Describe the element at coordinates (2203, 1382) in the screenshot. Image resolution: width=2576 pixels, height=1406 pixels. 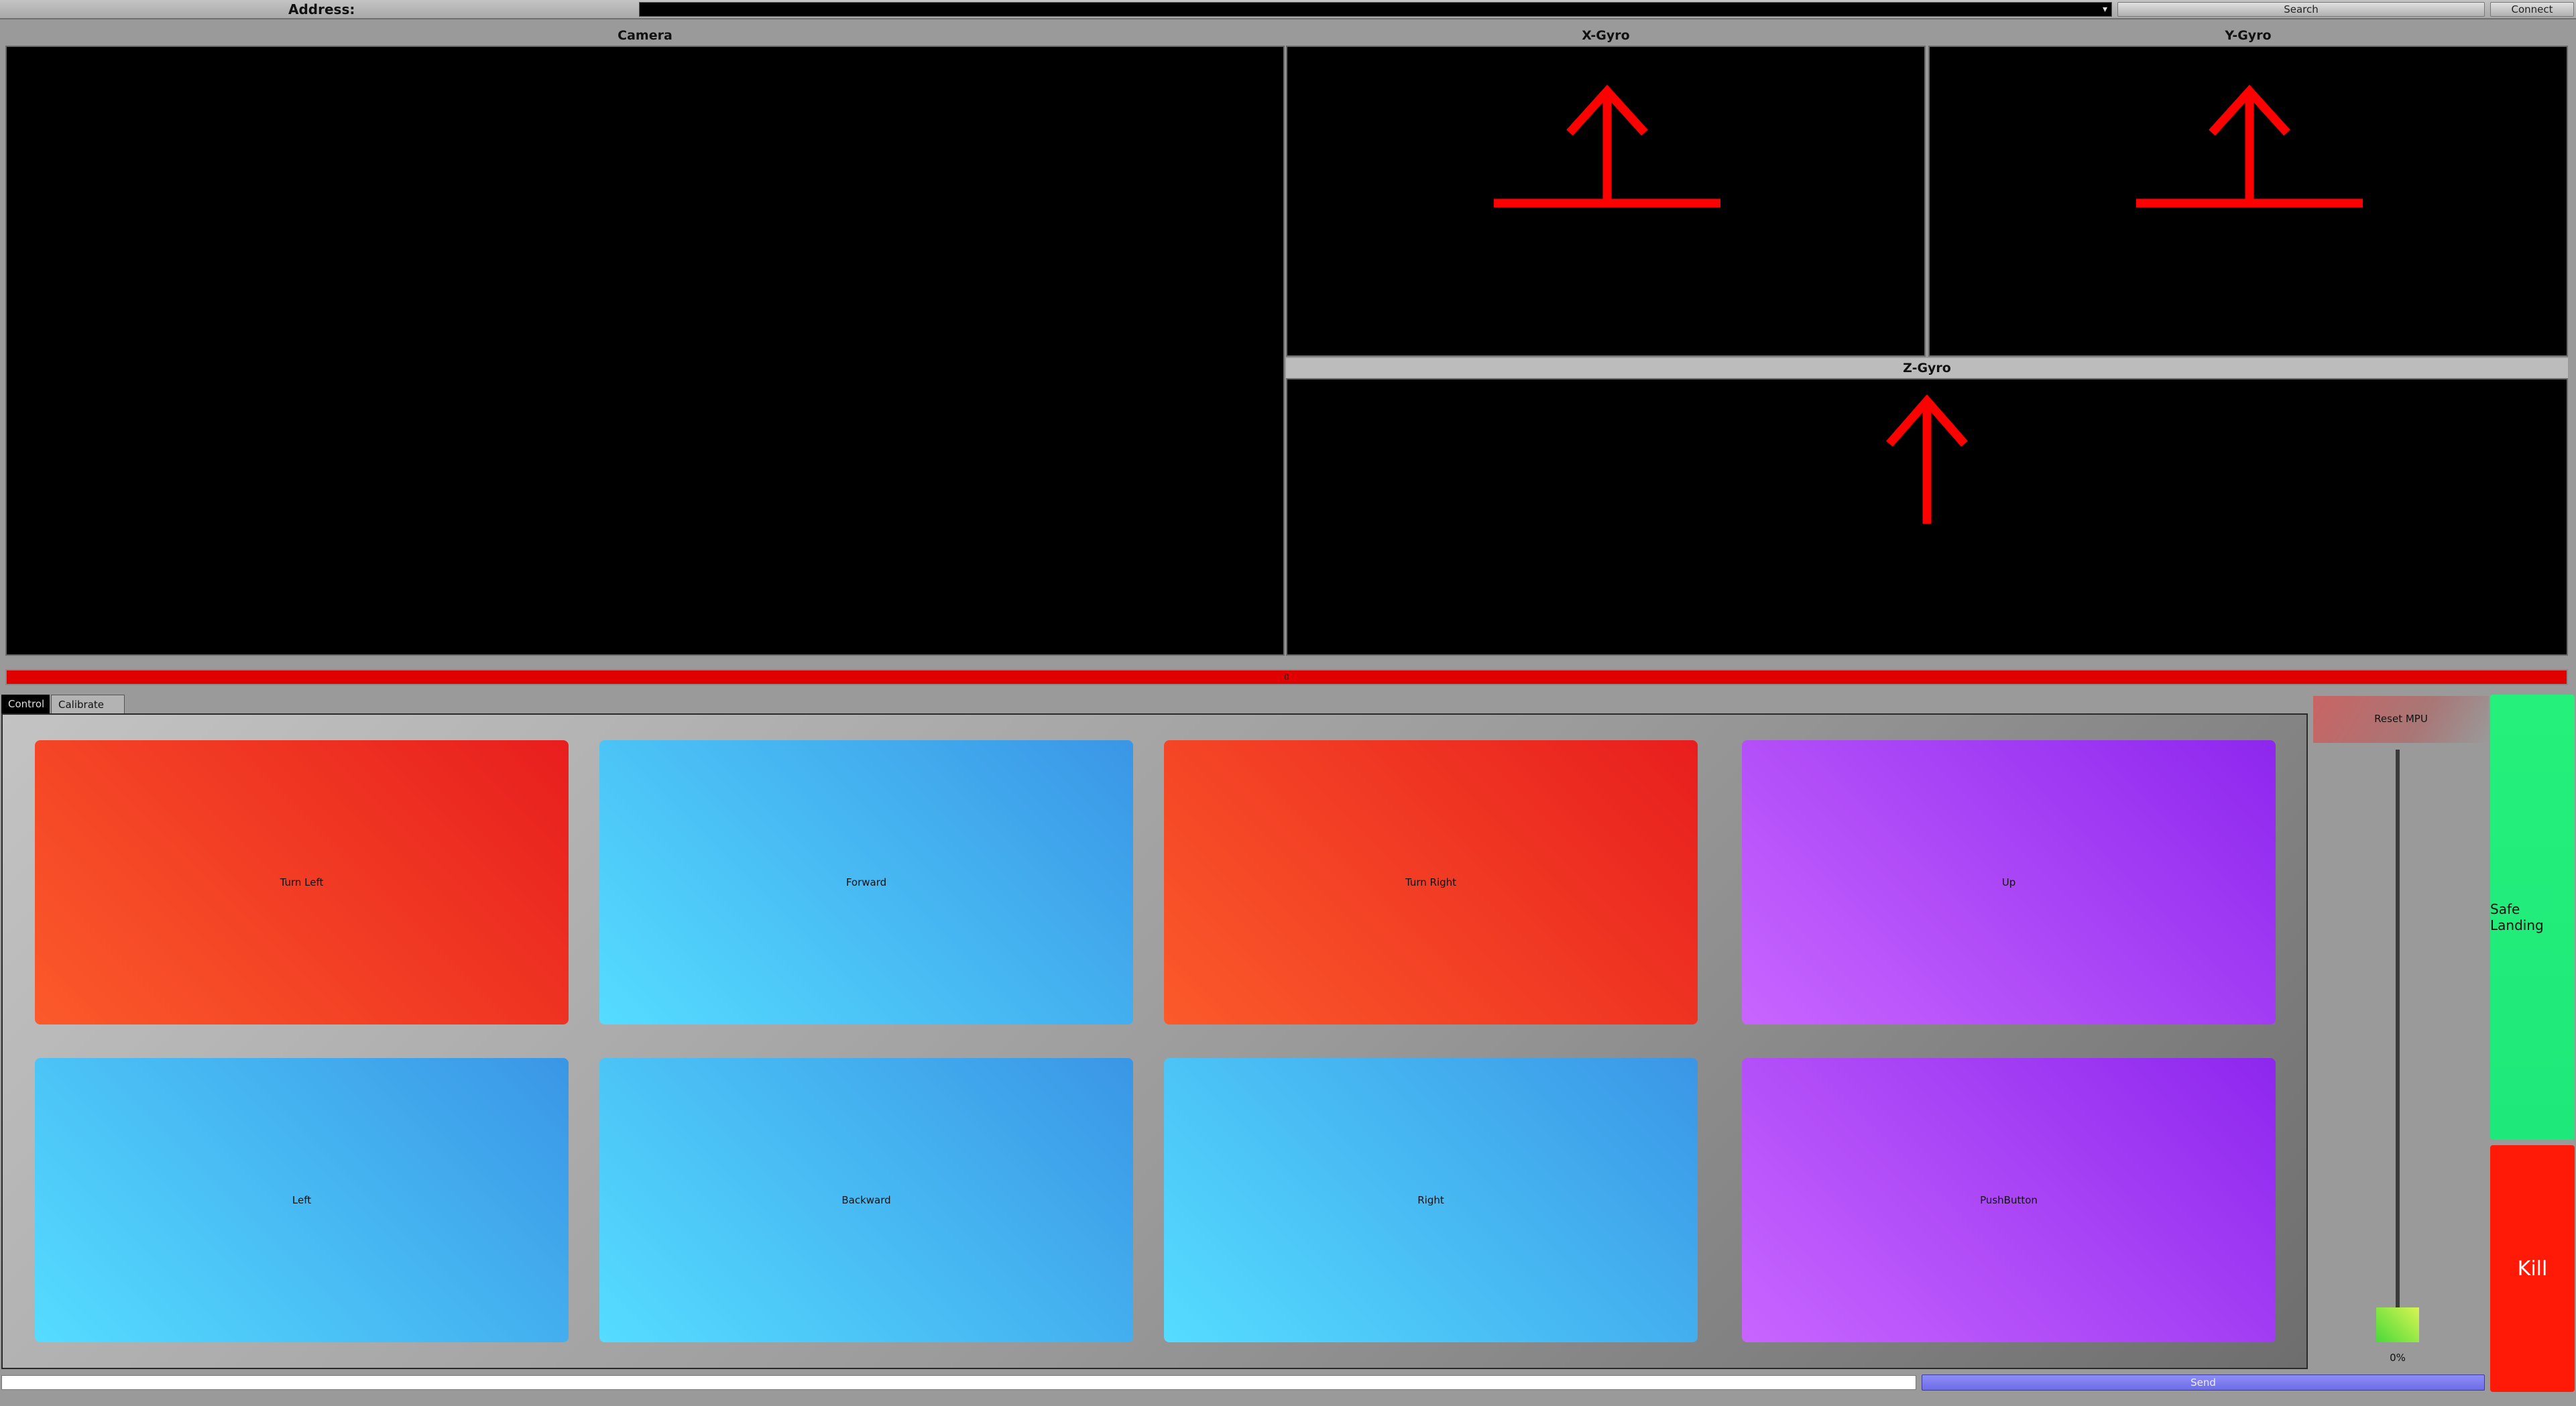
I see `send-button: Send` at that location.